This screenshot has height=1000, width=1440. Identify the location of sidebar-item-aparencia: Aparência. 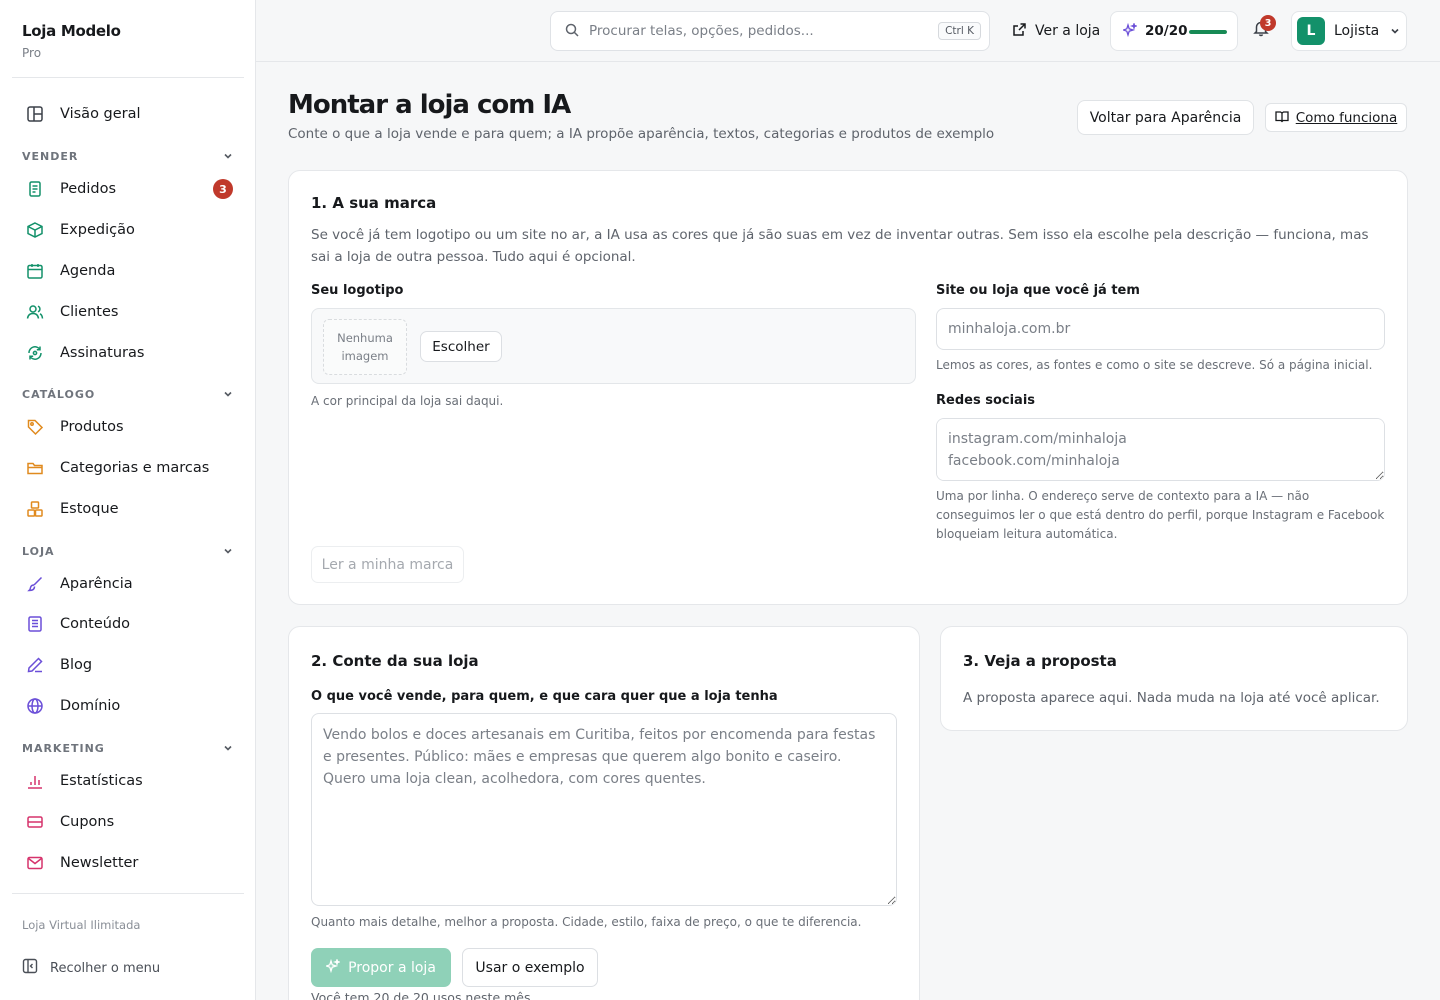
(128, 584).